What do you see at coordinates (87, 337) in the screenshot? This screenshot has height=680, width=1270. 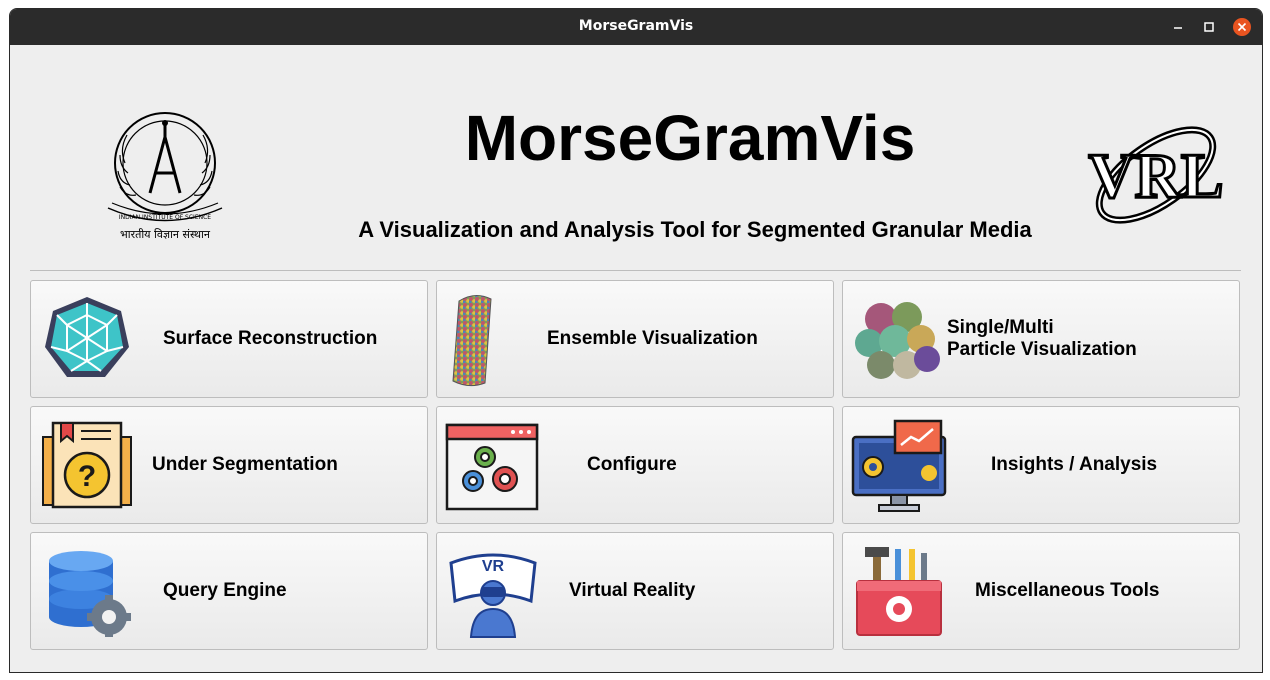 I see `polyhedron-mesh-icon` at bounding box center [87, 337].